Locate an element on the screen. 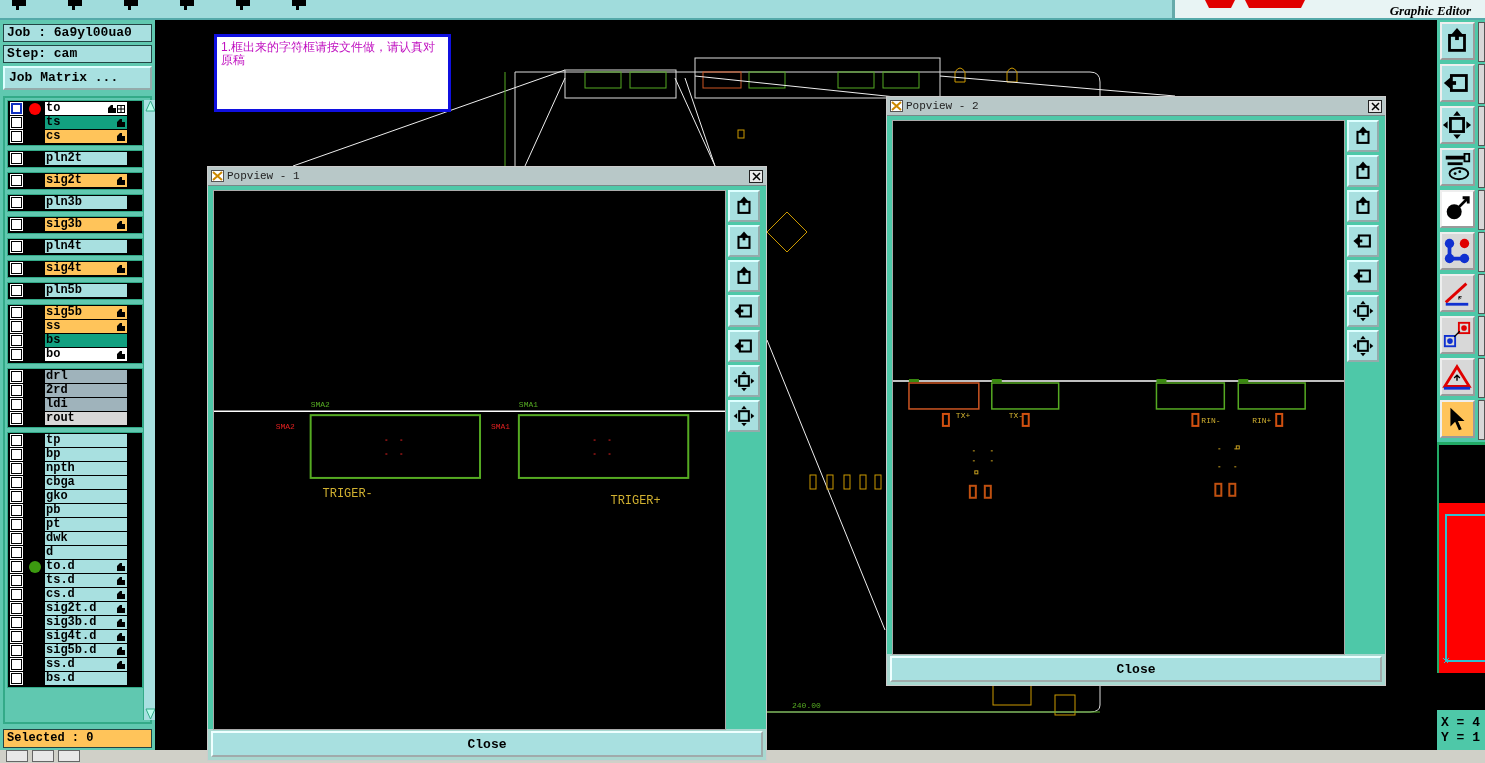  layer-item: ts is located at coordinates (86, 123).